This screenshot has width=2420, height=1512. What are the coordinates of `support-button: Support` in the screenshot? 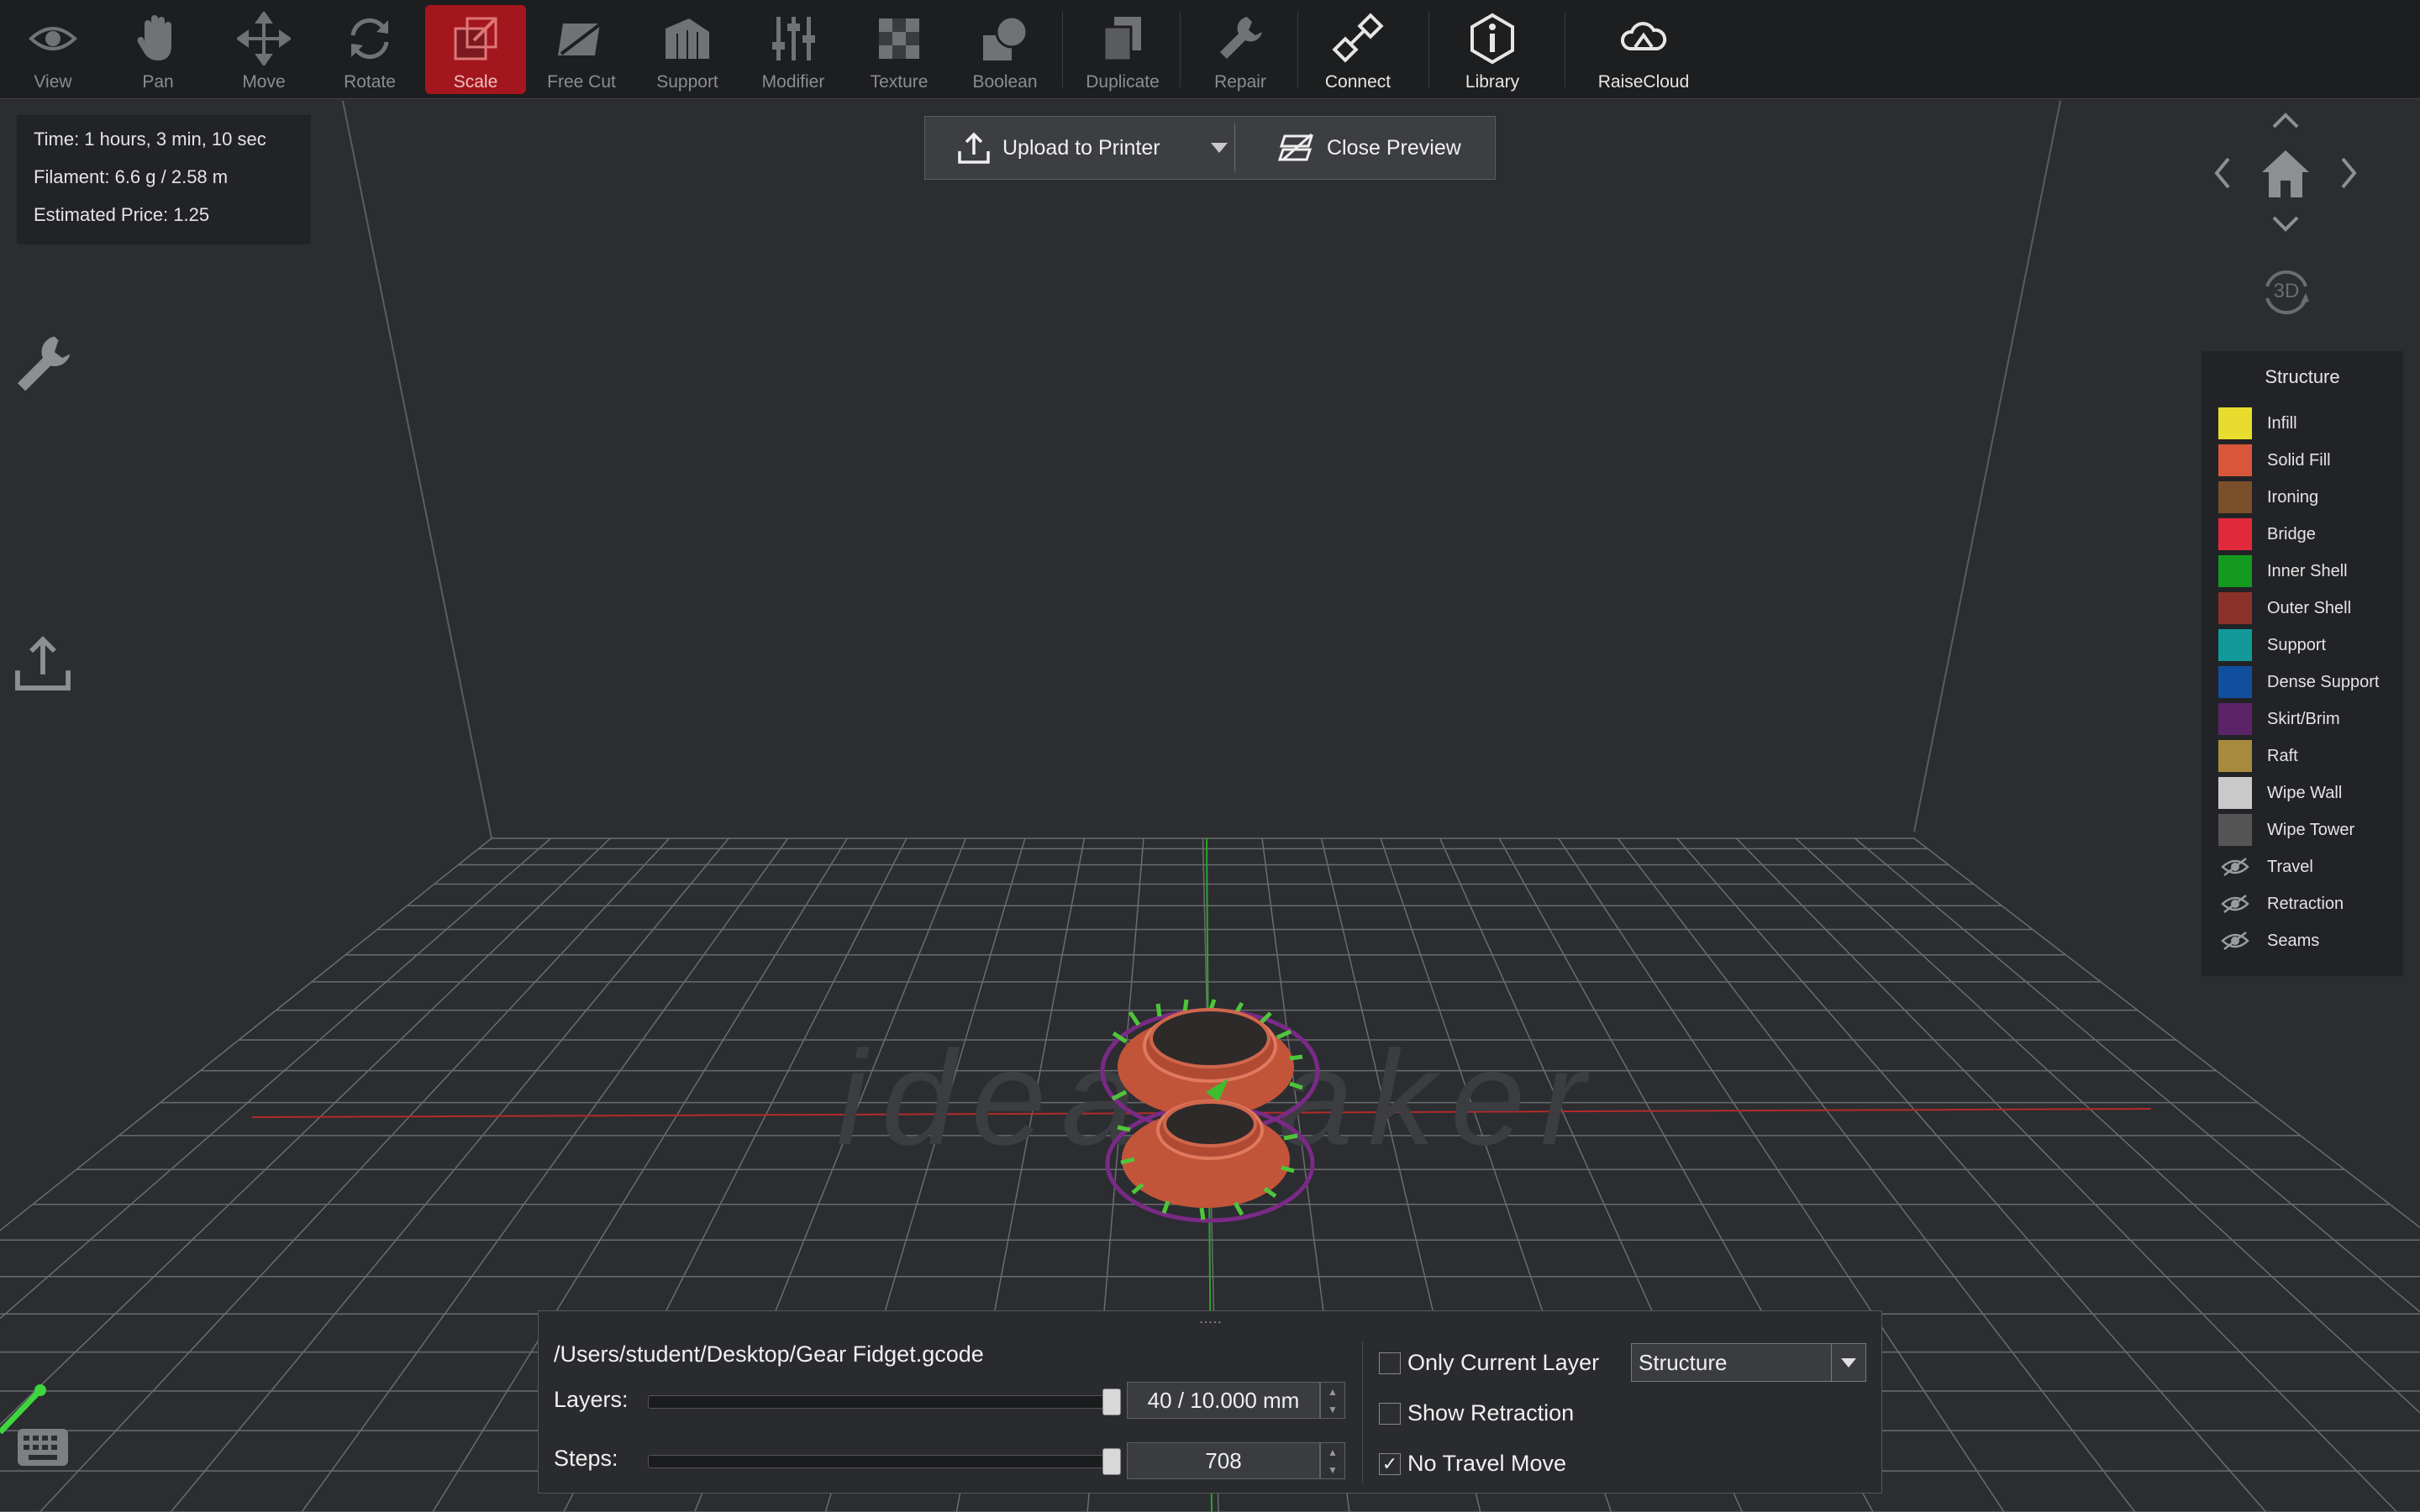 It's located at (688, 49).